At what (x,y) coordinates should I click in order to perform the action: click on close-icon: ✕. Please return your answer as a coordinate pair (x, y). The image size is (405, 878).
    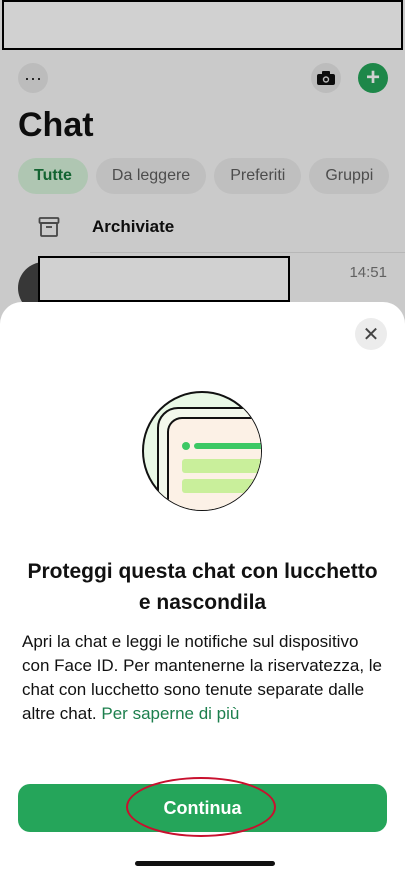
    Looking at the image, I should click on (371, 334).